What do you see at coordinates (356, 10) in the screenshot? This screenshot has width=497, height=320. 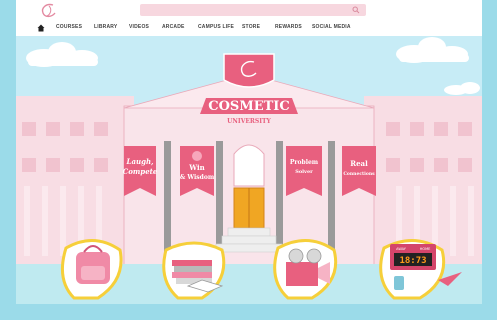 I see `search-icon` at bounding box center [356, 10].